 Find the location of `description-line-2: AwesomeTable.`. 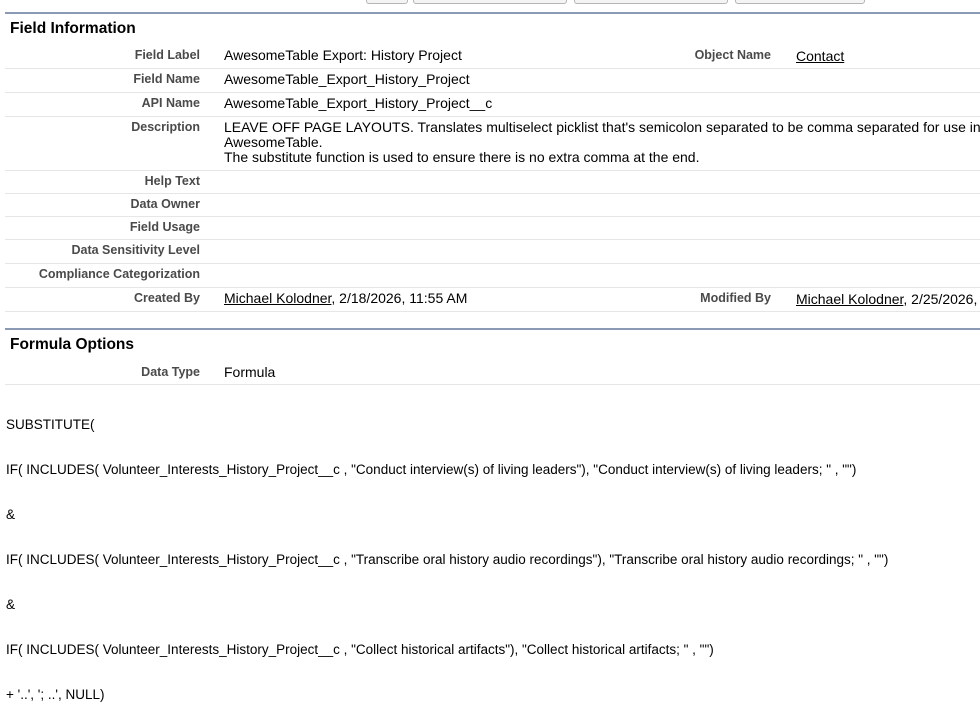

description-line-2: AwesomeTable. is located at coordinates (273, 142).